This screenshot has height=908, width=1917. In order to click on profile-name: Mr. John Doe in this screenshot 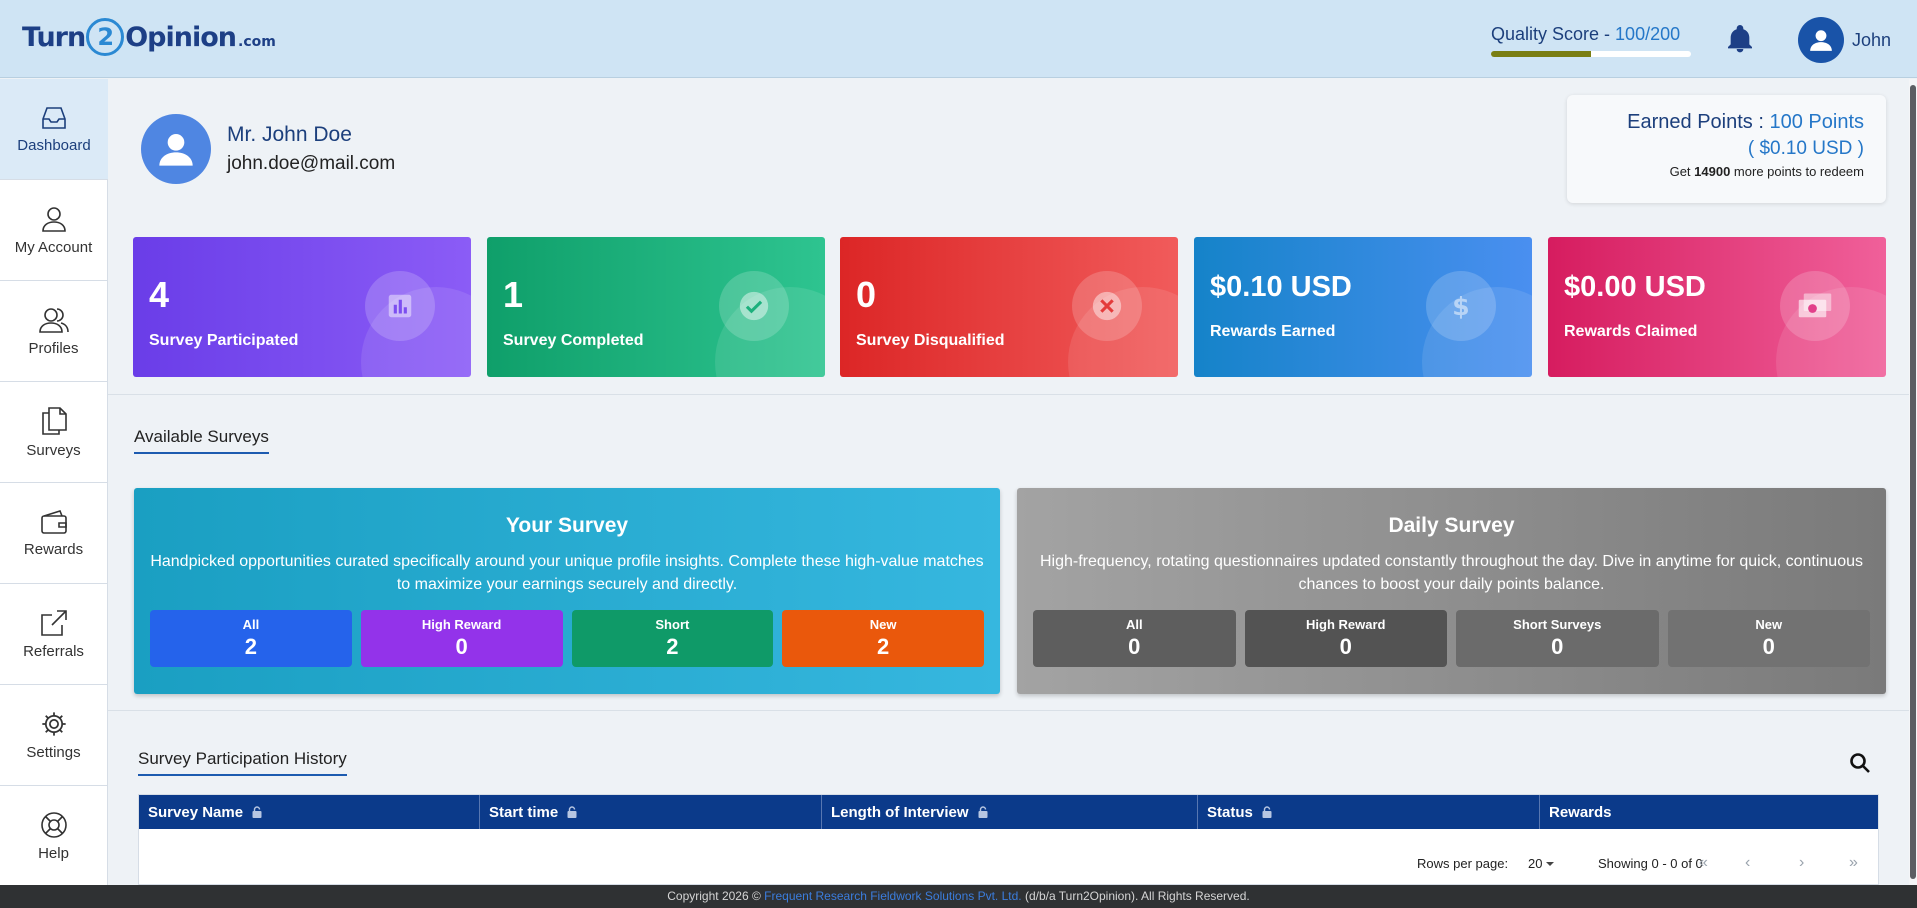, I will do `click(289, 134)`.